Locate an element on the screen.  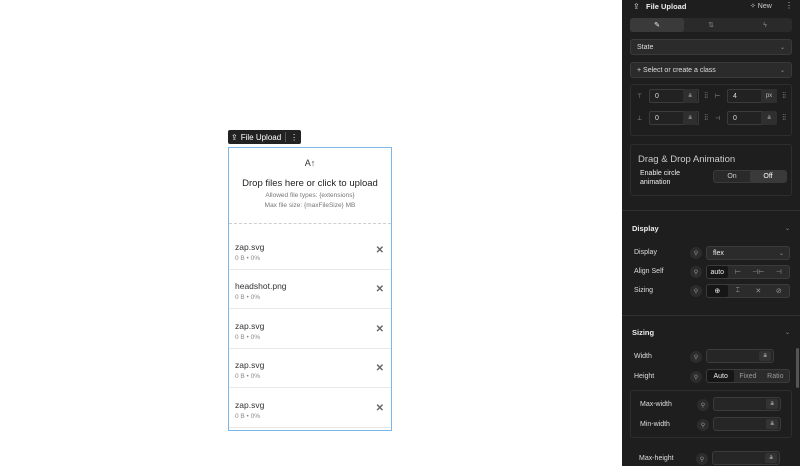
upload-arrow-icon: A↑ is located at coordinates (310, 163).